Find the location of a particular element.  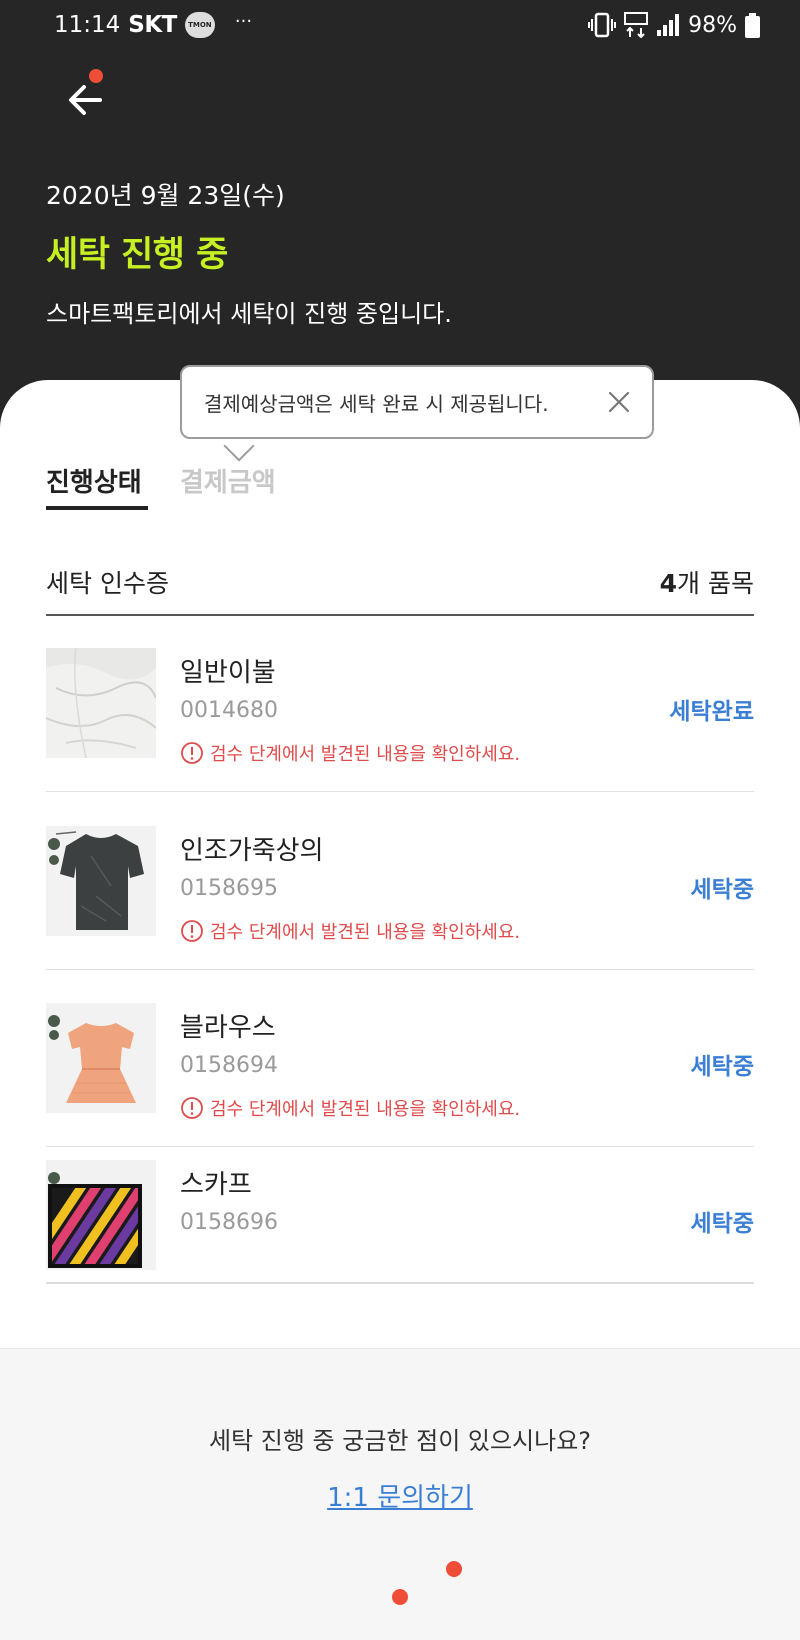

header-date: 2020년 9월 23일(수) is located at coordinates (165, 195).